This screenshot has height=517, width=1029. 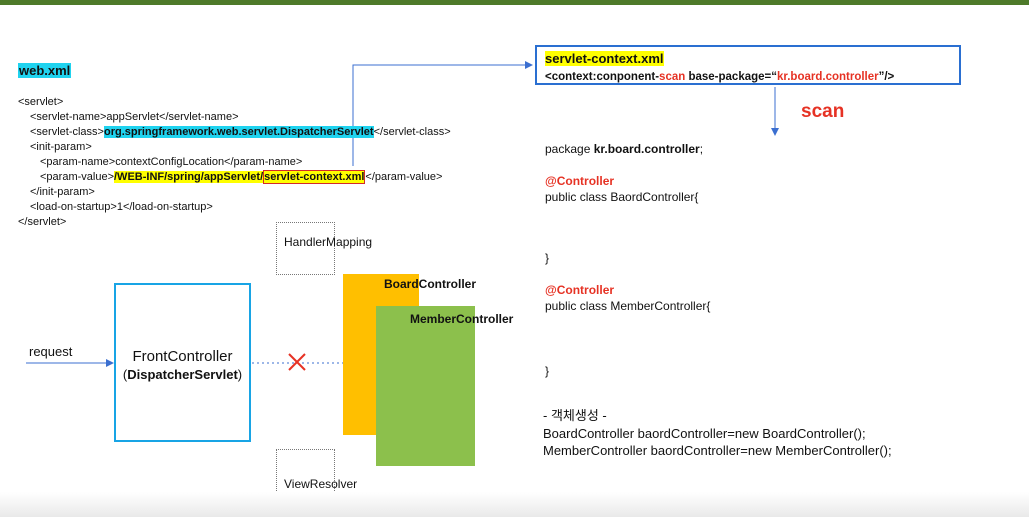 I want to click on java-text: package, so click(x=569, y=149).